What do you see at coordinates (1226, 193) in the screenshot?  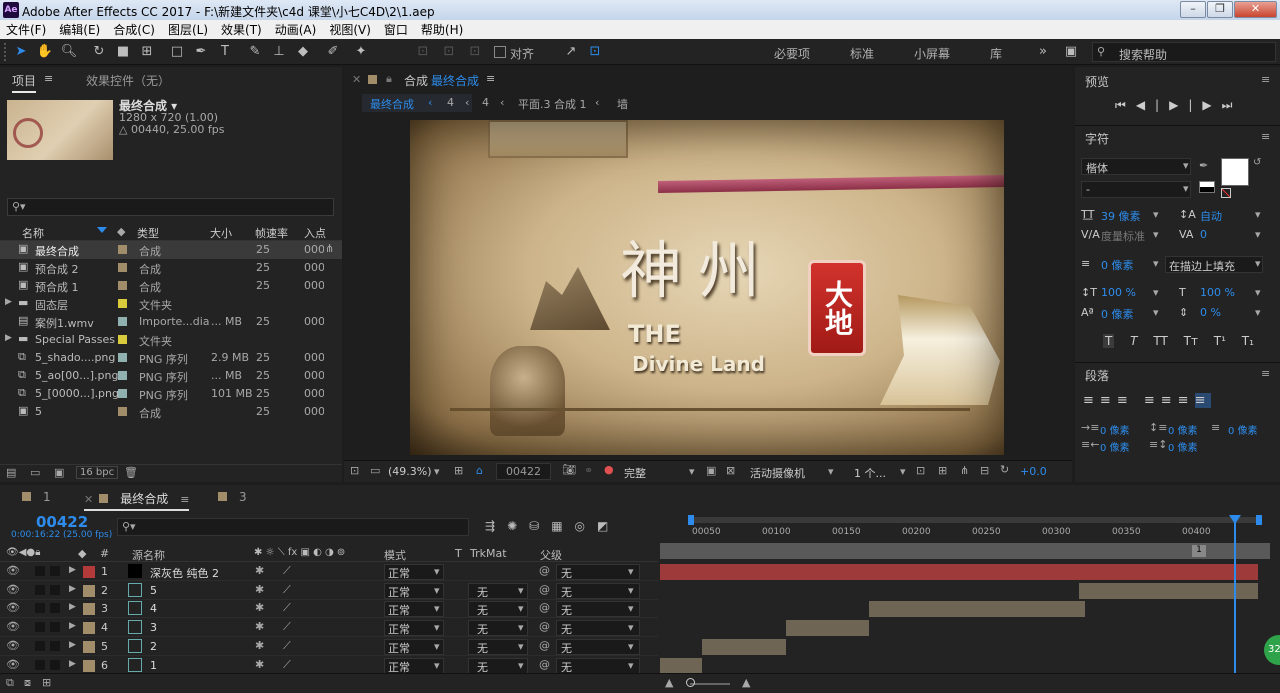 I see `no-stroke-icon` at bounding box center [1226, 193].